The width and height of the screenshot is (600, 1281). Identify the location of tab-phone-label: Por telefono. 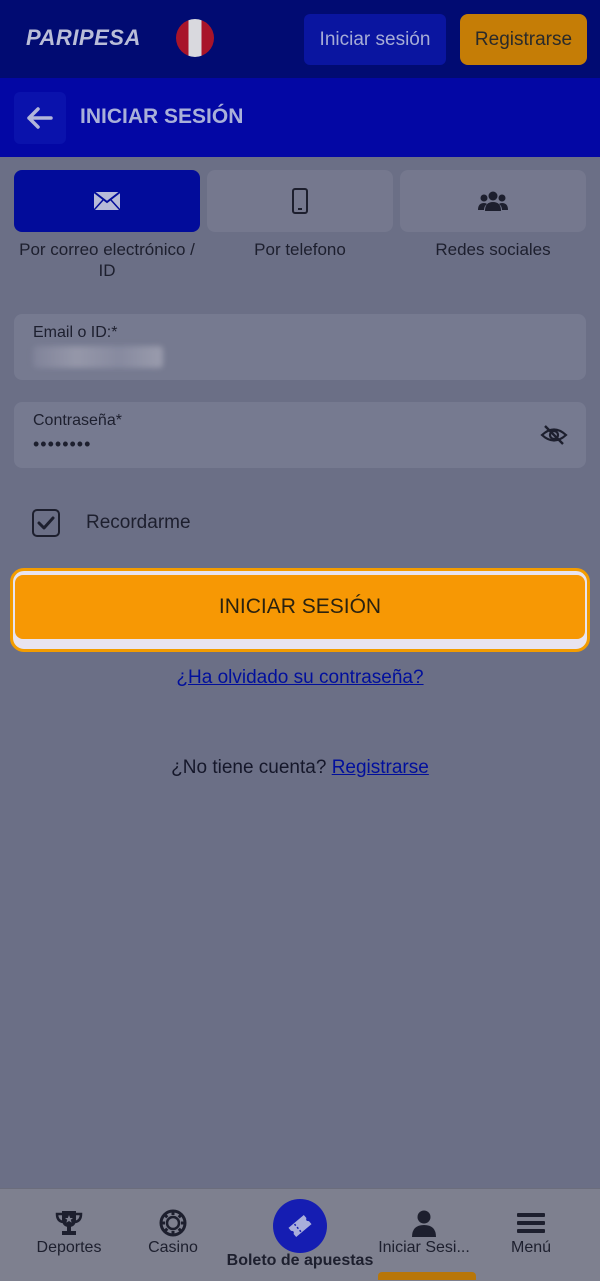
(300, 249).